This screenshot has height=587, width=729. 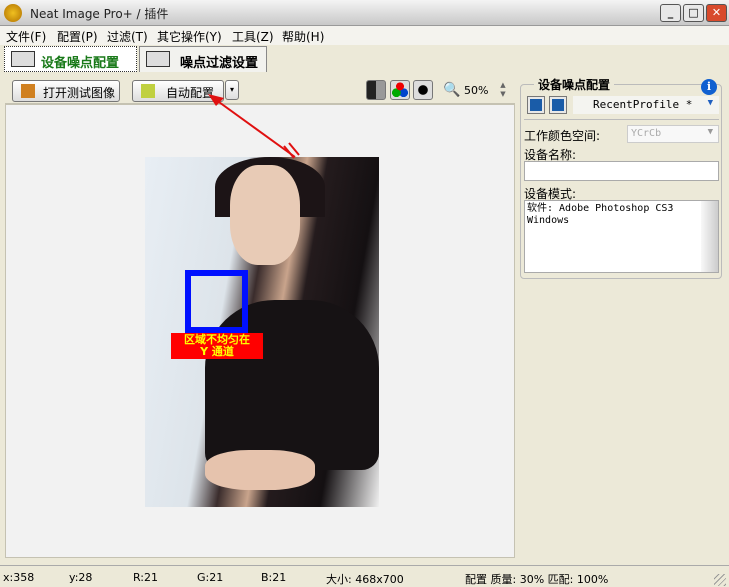 What do you see at coordinates (265, 215) in the screenshot?
I see `test-image-face` at bounding box center [265, 215].